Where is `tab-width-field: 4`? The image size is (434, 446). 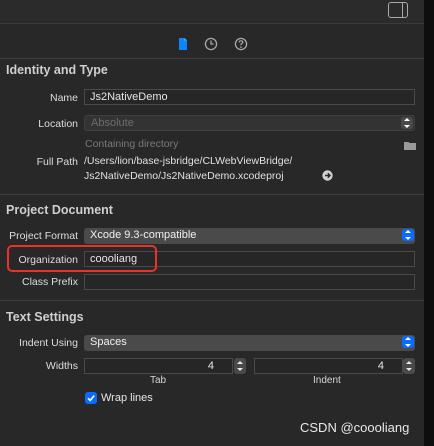 tab-width-field: 4 is located at coordinates (158, 366).